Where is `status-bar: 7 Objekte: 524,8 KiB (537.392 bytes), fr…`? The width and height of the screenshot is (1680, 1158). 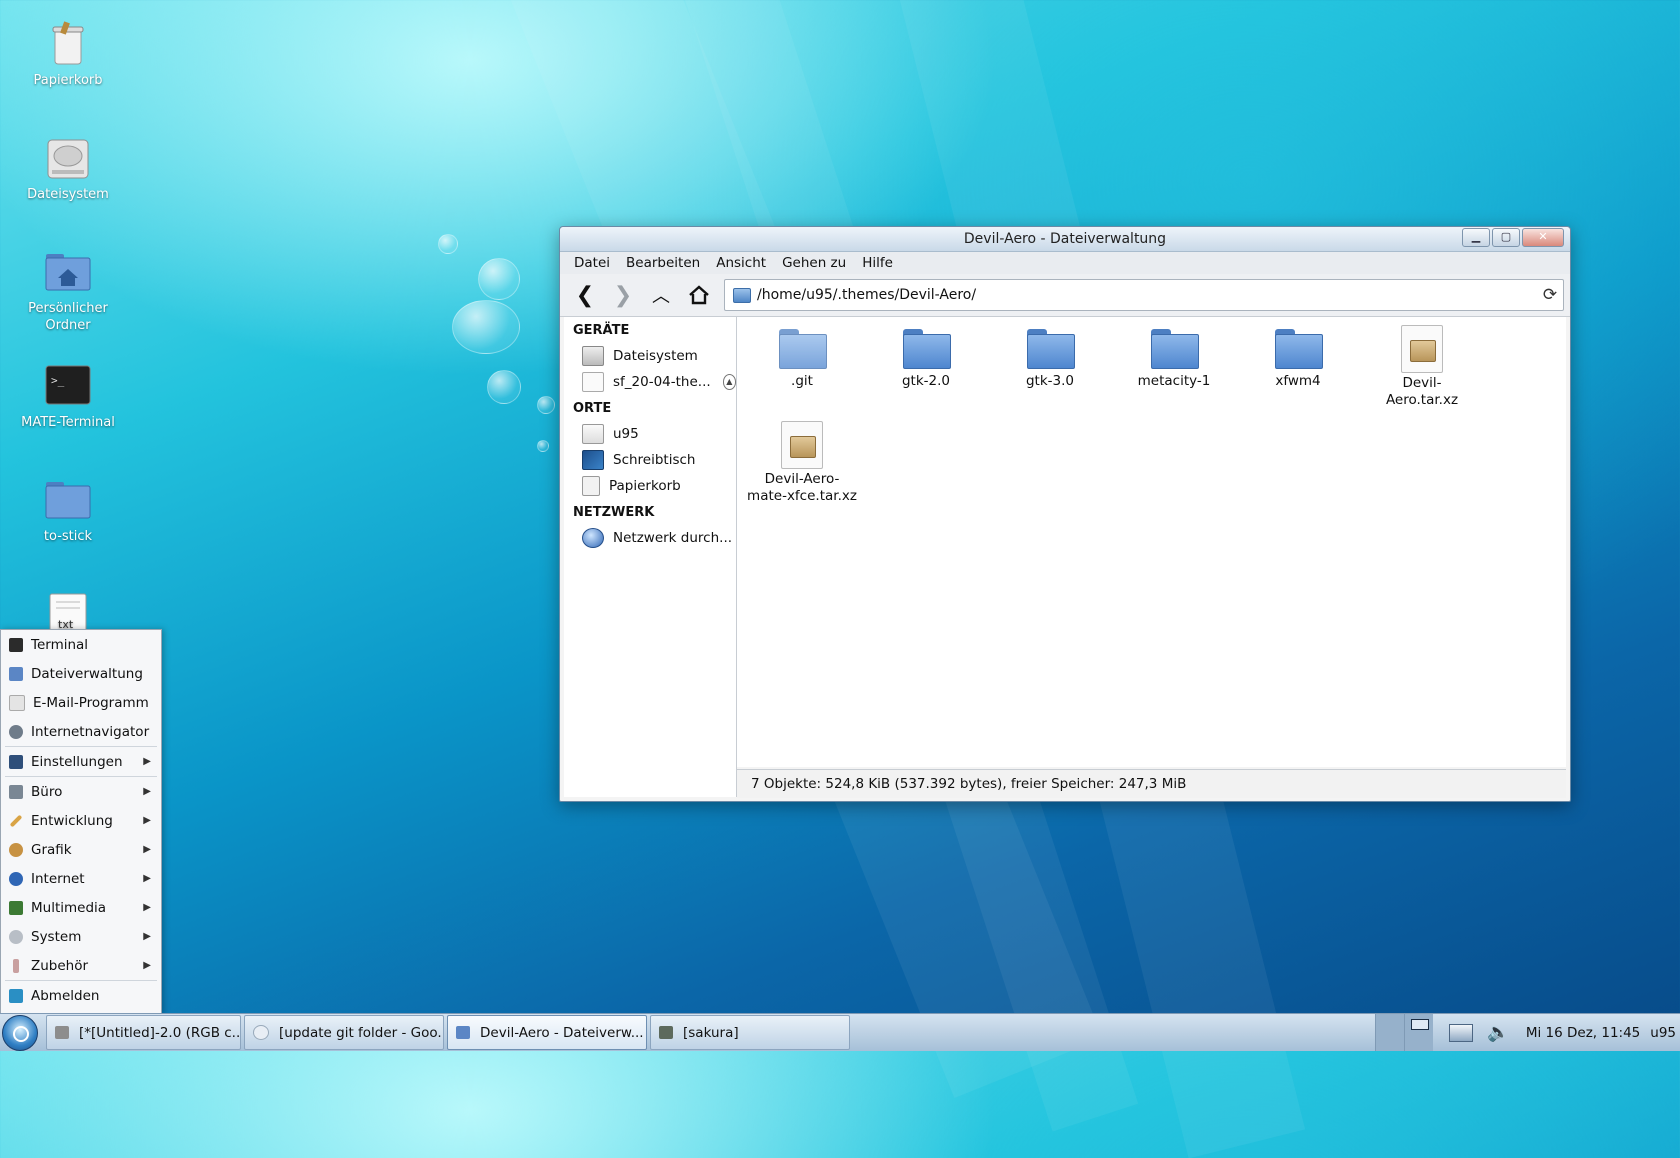 status-bar: 7 Objekte: 524,8 KiB (537.392 bytes), fr… is located at coordinates (1151, 783).